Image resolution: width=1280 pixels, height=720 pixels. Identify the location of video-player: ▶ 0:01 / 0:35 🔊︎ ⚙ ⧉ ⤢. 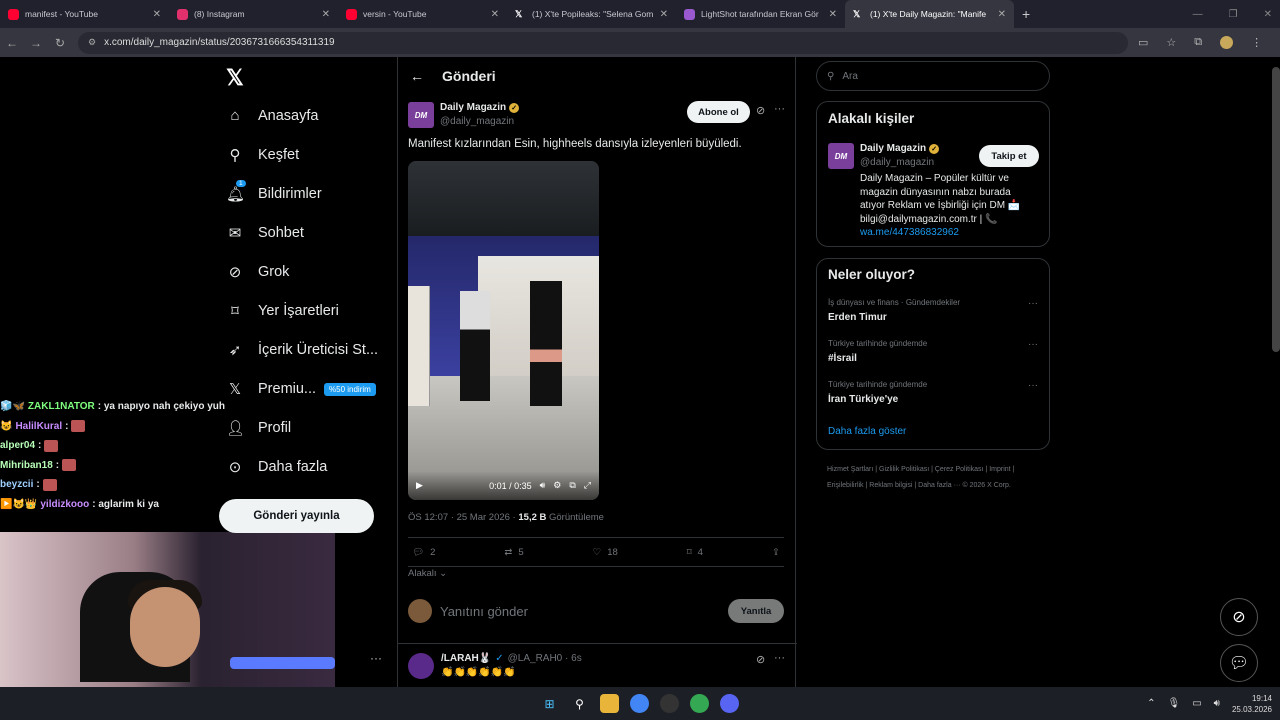
(503, 330).